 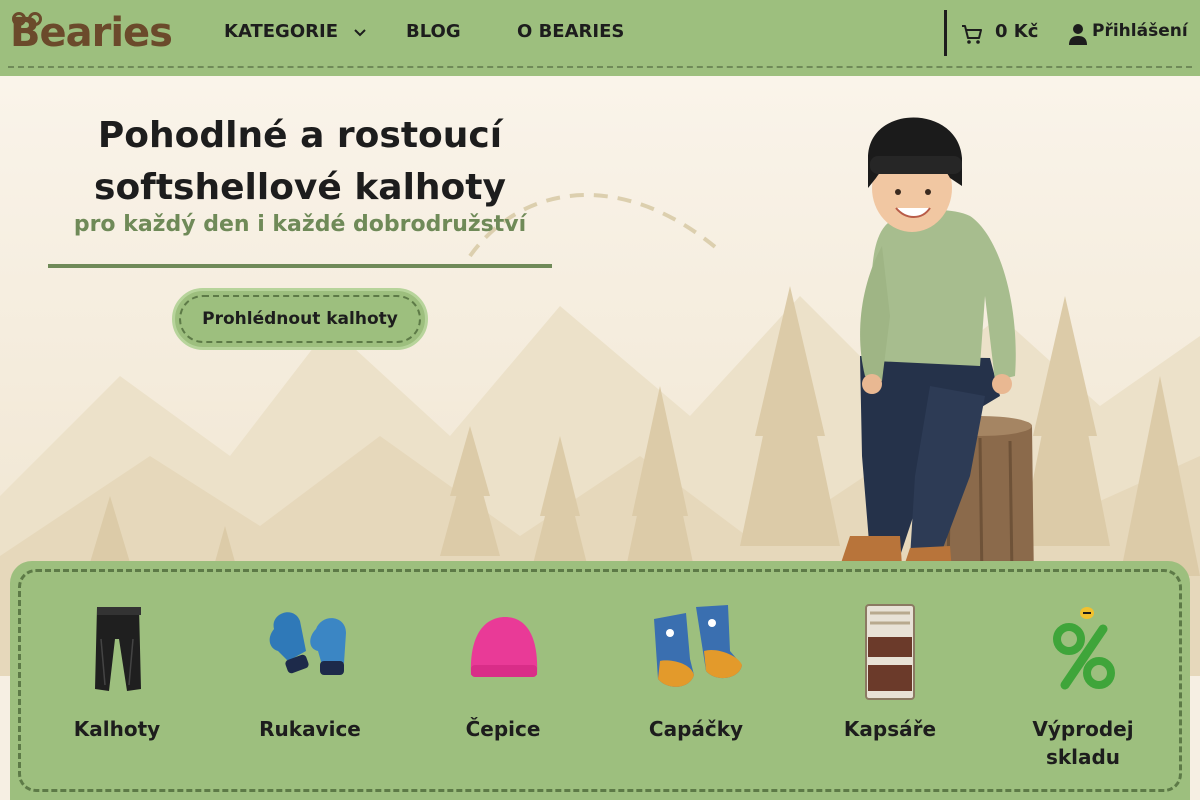 I want to click on category-kapsare: Kapsáře, so click(x=890, y=694).